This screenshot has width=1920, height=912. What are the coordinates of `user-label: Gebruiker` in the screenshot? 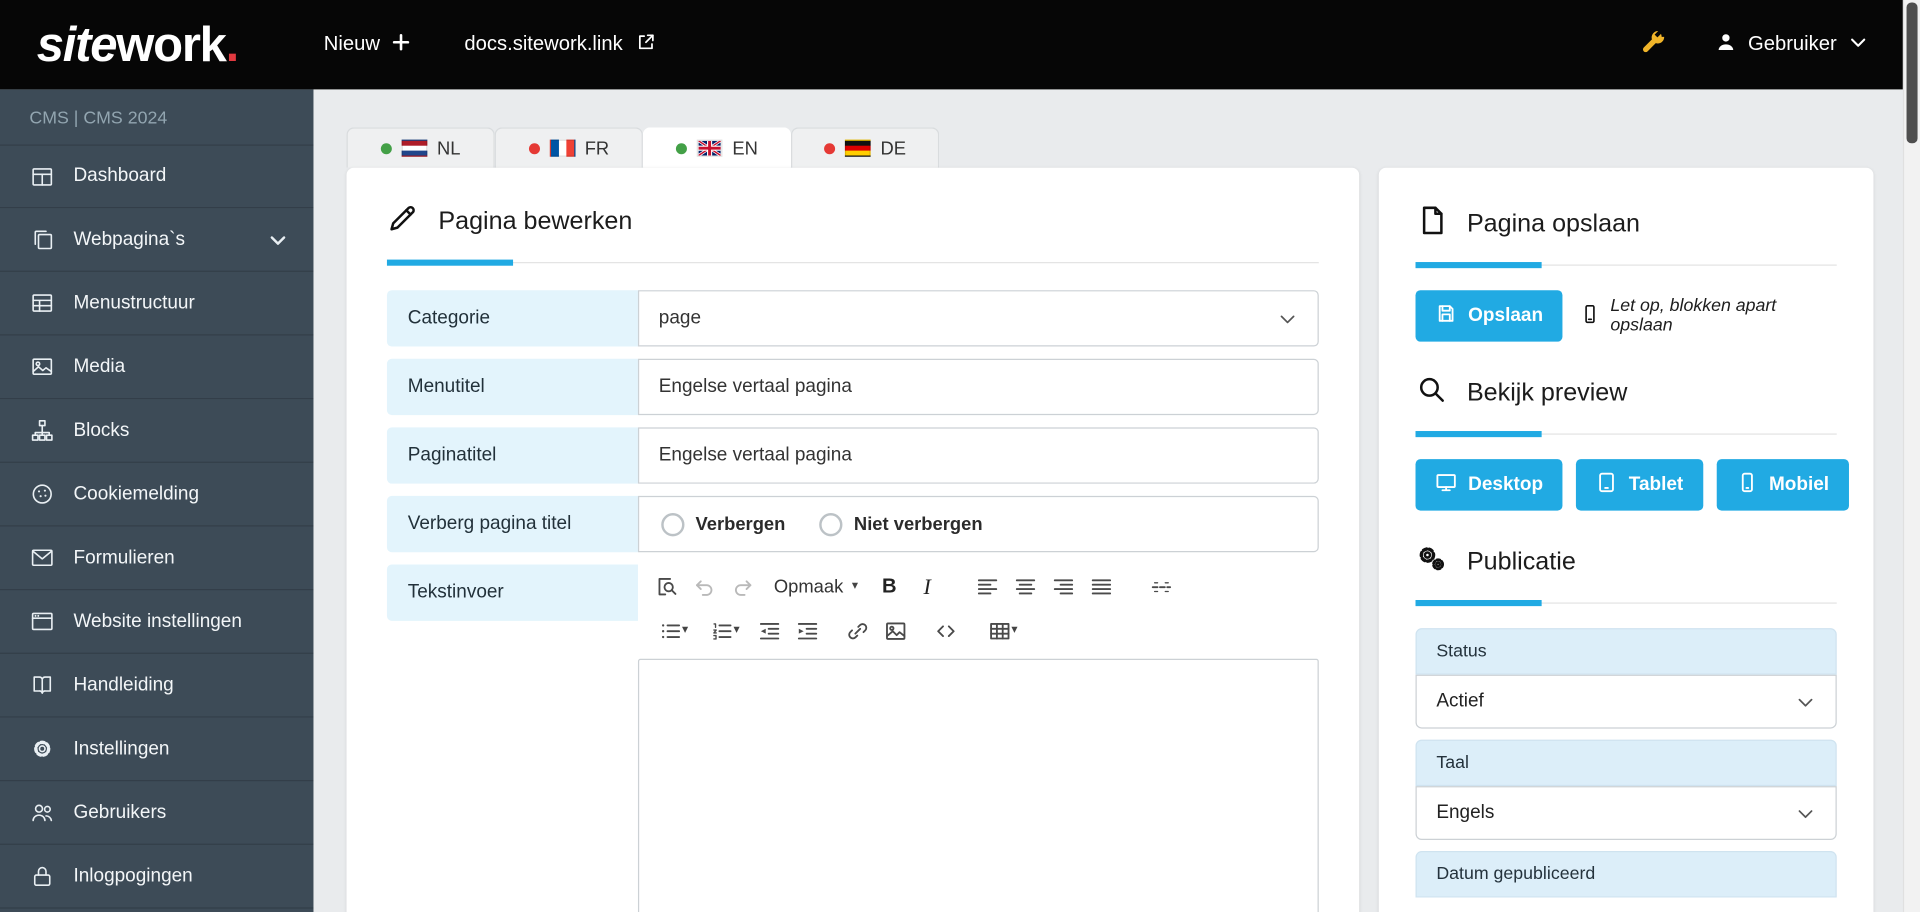 It's located at (1792, 44).